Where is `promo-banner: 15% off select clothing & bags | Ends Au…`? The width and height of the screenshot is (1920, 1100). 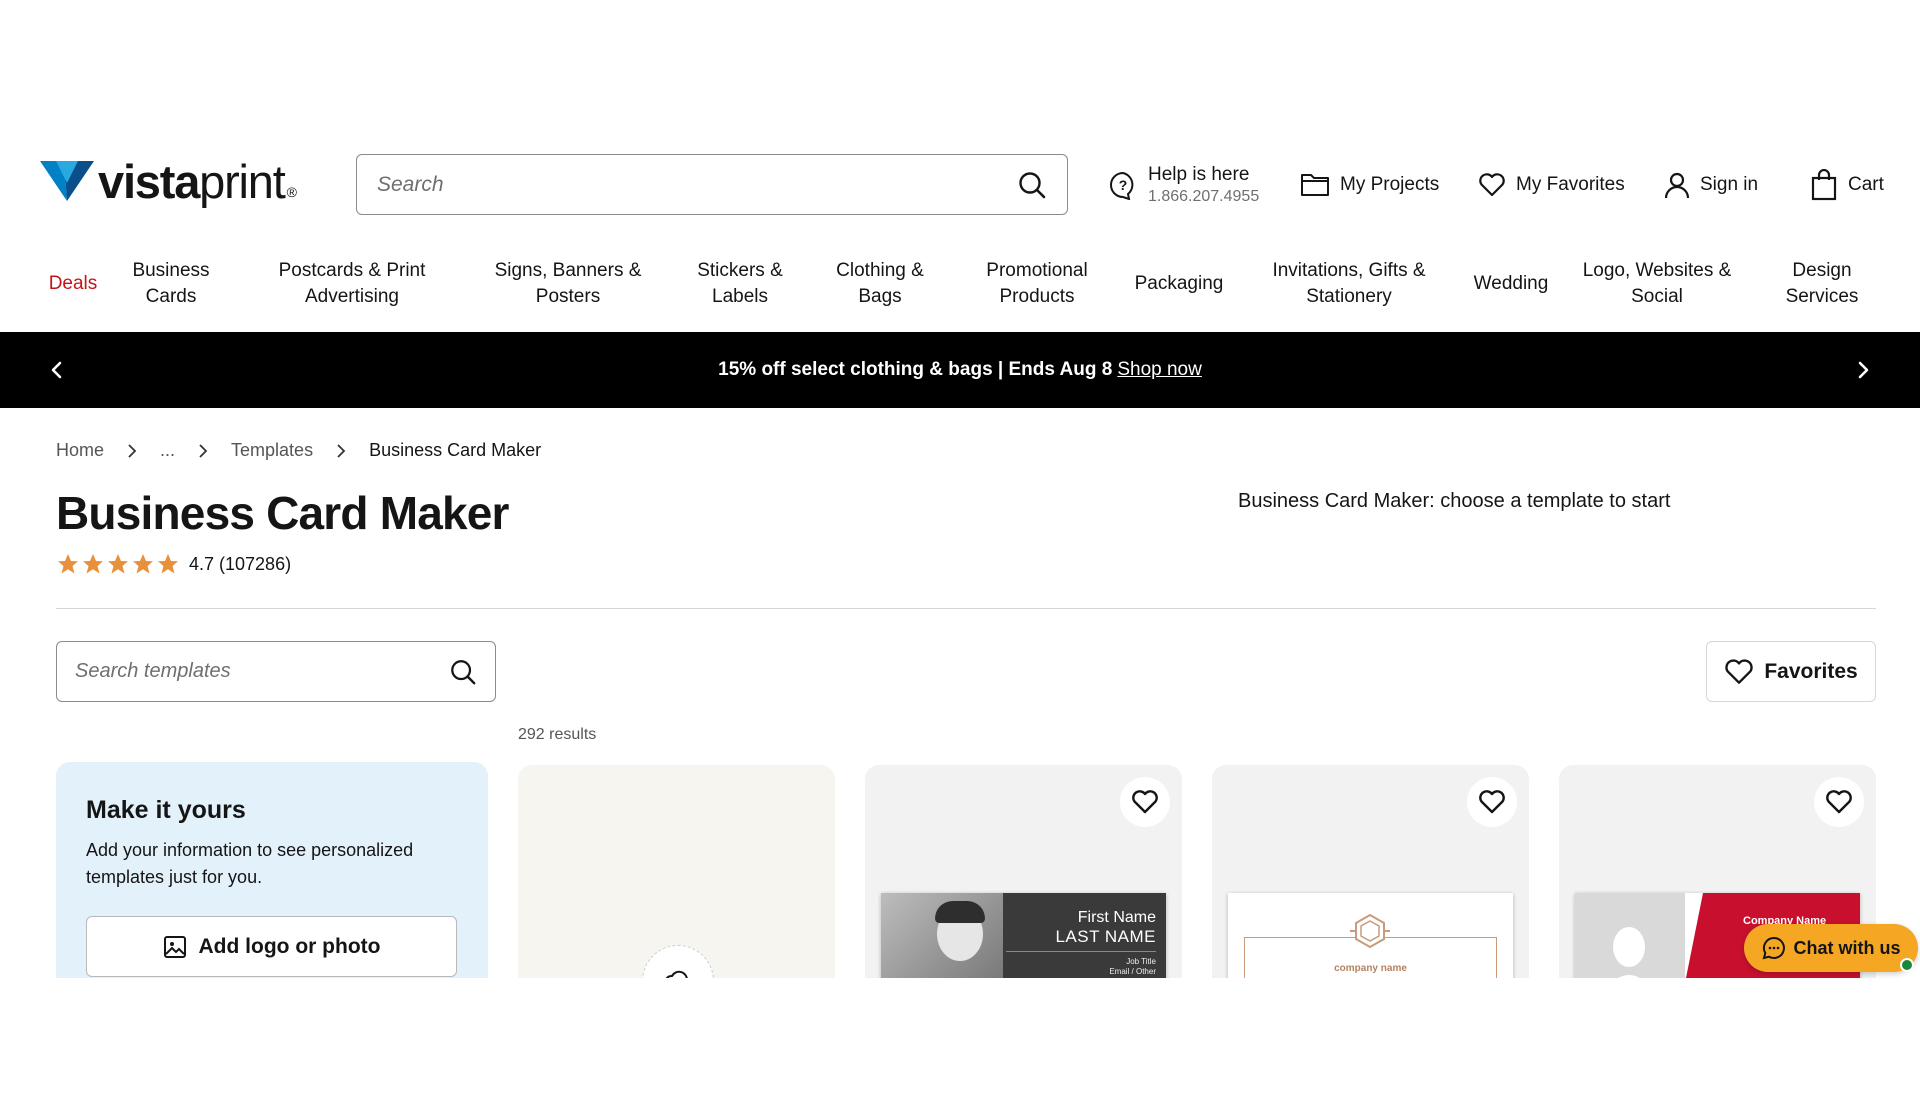 promo-banner: 15% off select clothing & bags | Ends Au… is located at coordinates (960, 370).